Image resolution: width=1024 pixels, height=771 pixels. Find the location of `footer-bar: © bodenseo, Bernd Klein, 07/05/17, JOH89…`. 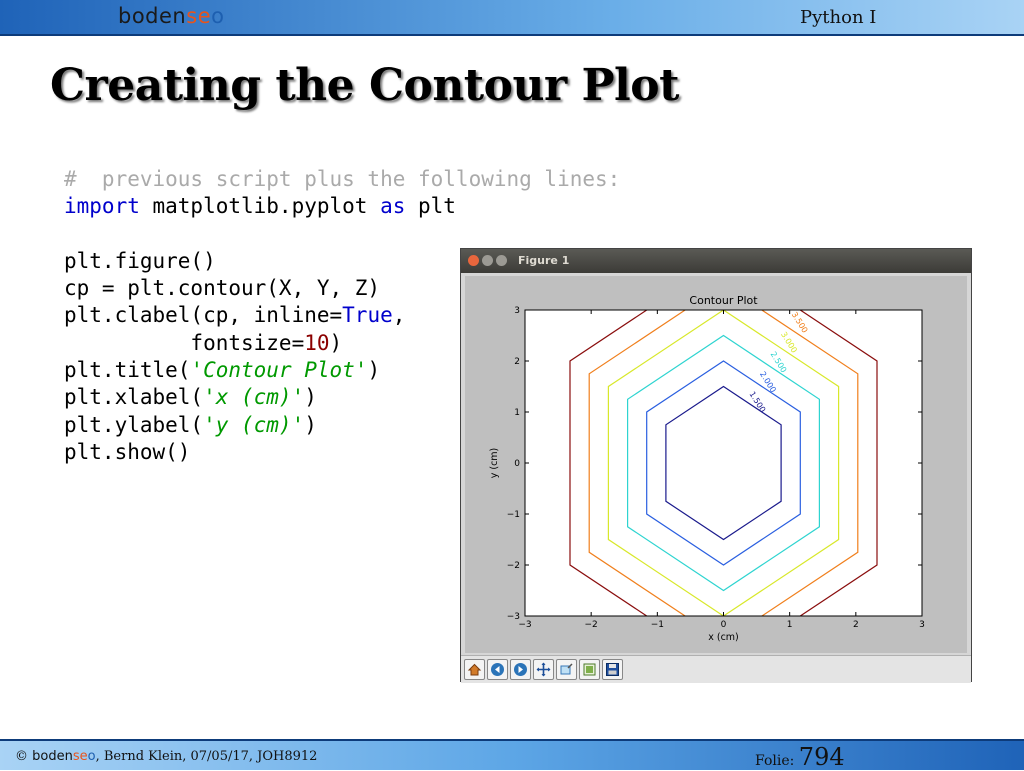

footer-bar: © bodenseo, Bernd Klein, 07/05/17, JOH89… is located at coordinates (512, 755).